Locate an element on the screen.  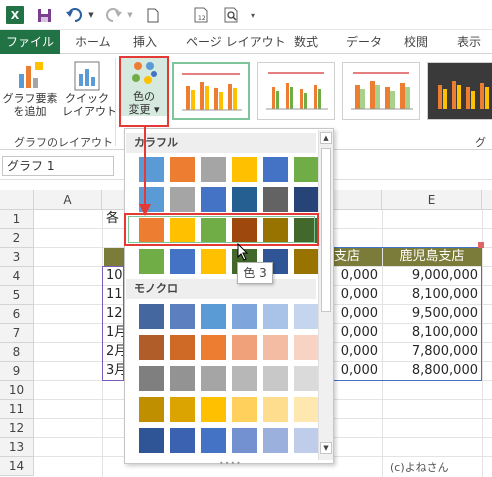
quick-layout-label-2: レイアウト ▾ is located at coordinates (94, 111).